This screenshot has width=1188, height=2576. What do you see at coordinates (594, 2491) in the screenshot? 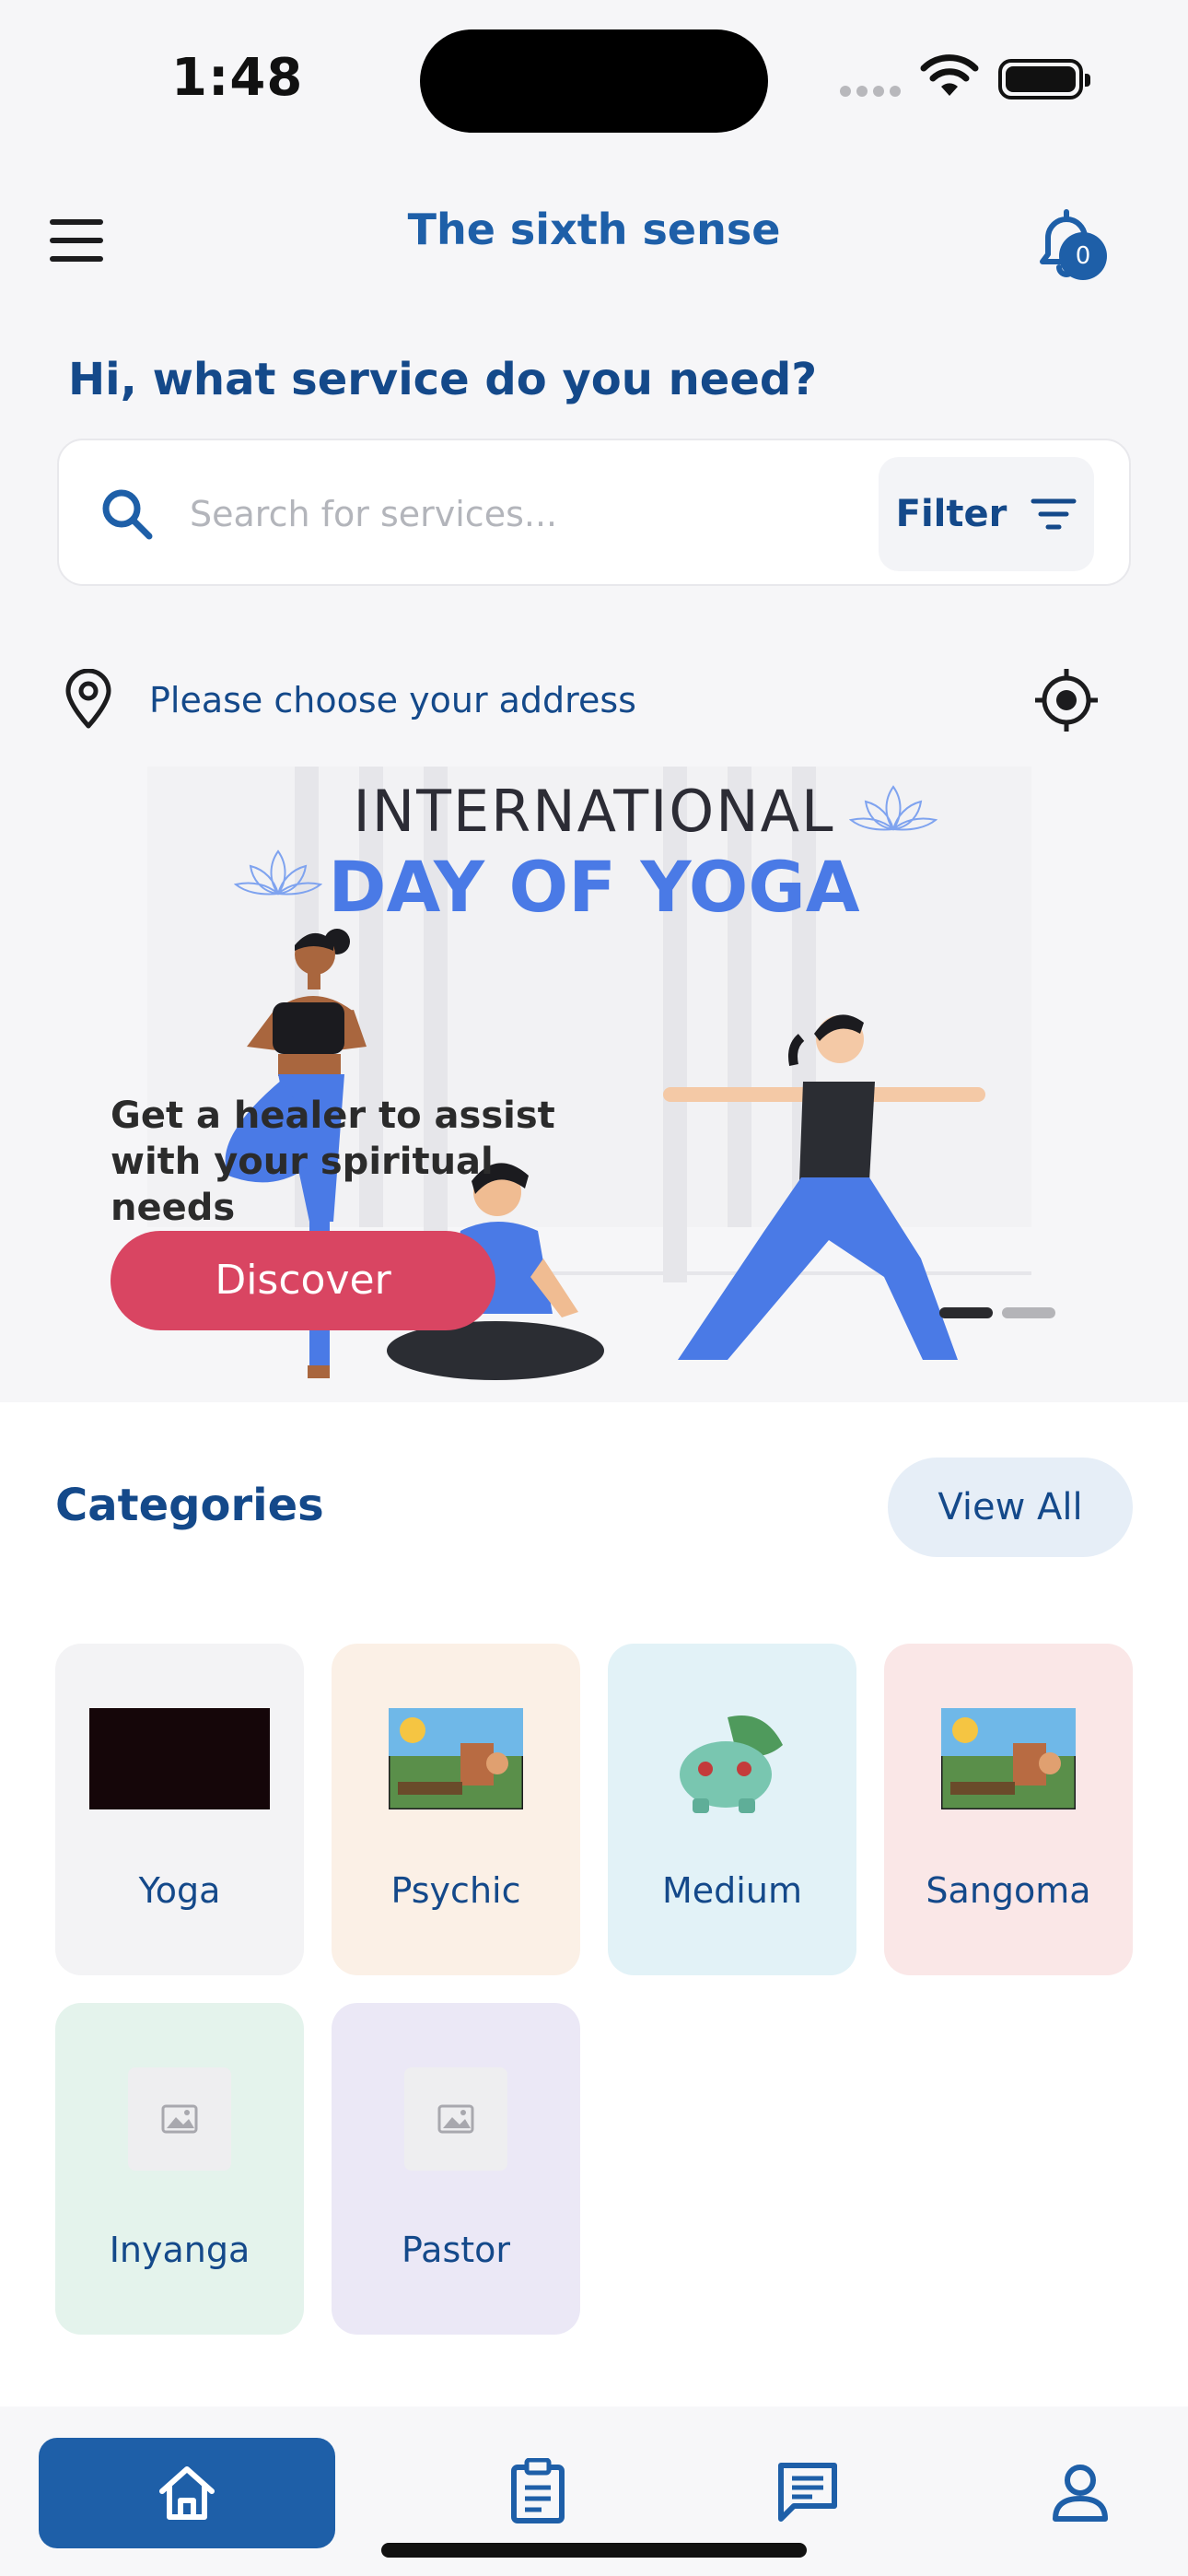
I see `bottom-navigation` at bounding box center [594, 2491].